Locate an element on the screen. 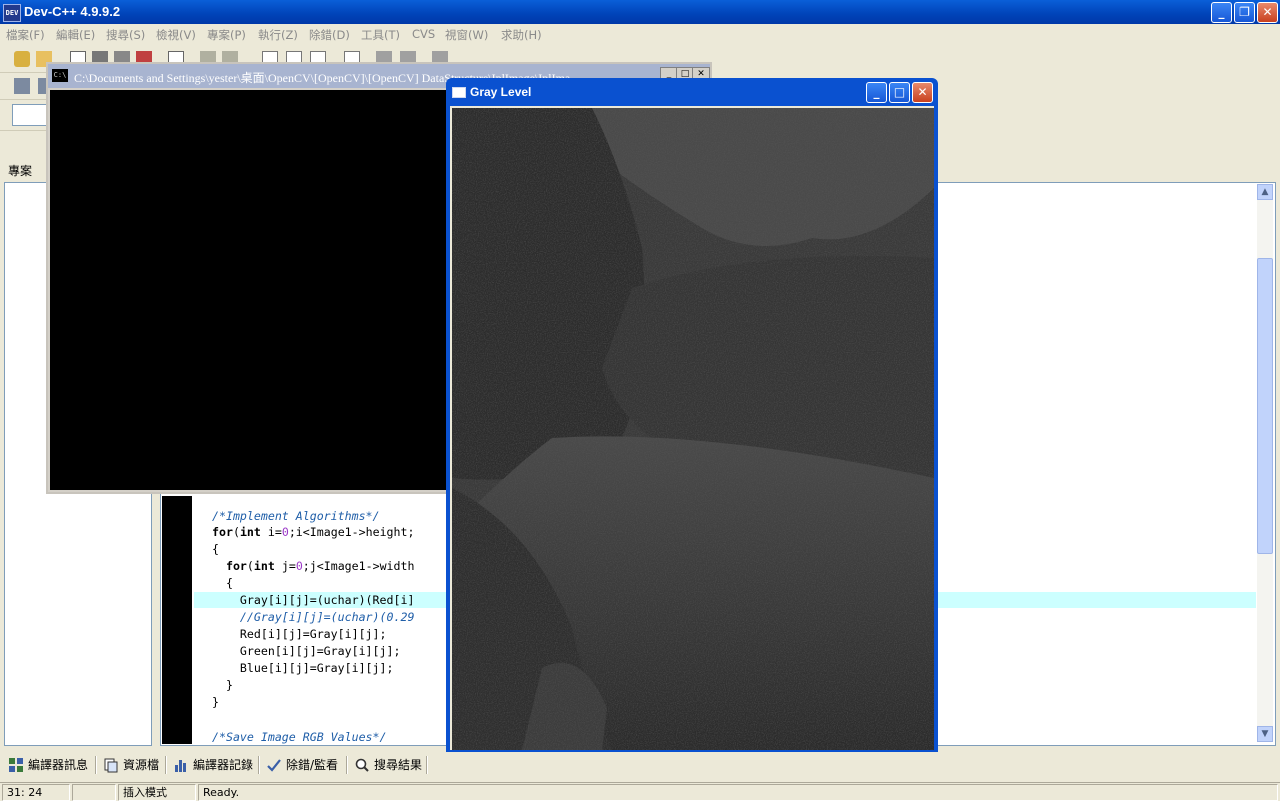 The height and width of the screenshot is (801, 1280). app-icon: DEV is located at coordinates (12, 13).